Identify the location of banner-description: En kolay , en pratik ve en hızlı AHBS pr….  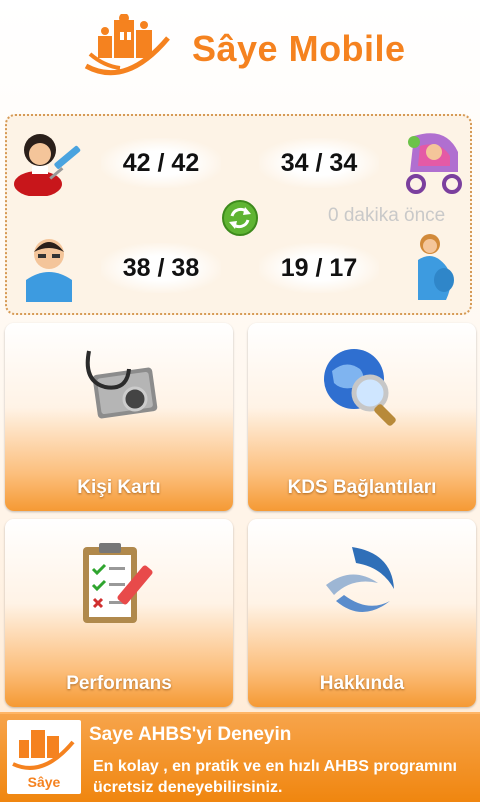
(275, 777).